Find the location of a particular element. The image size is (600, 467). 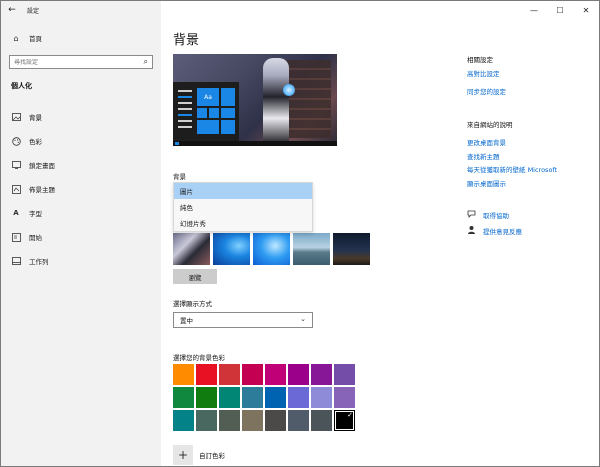

custom-color-label: 自訂色彩 is located at coordinates (212, 456).